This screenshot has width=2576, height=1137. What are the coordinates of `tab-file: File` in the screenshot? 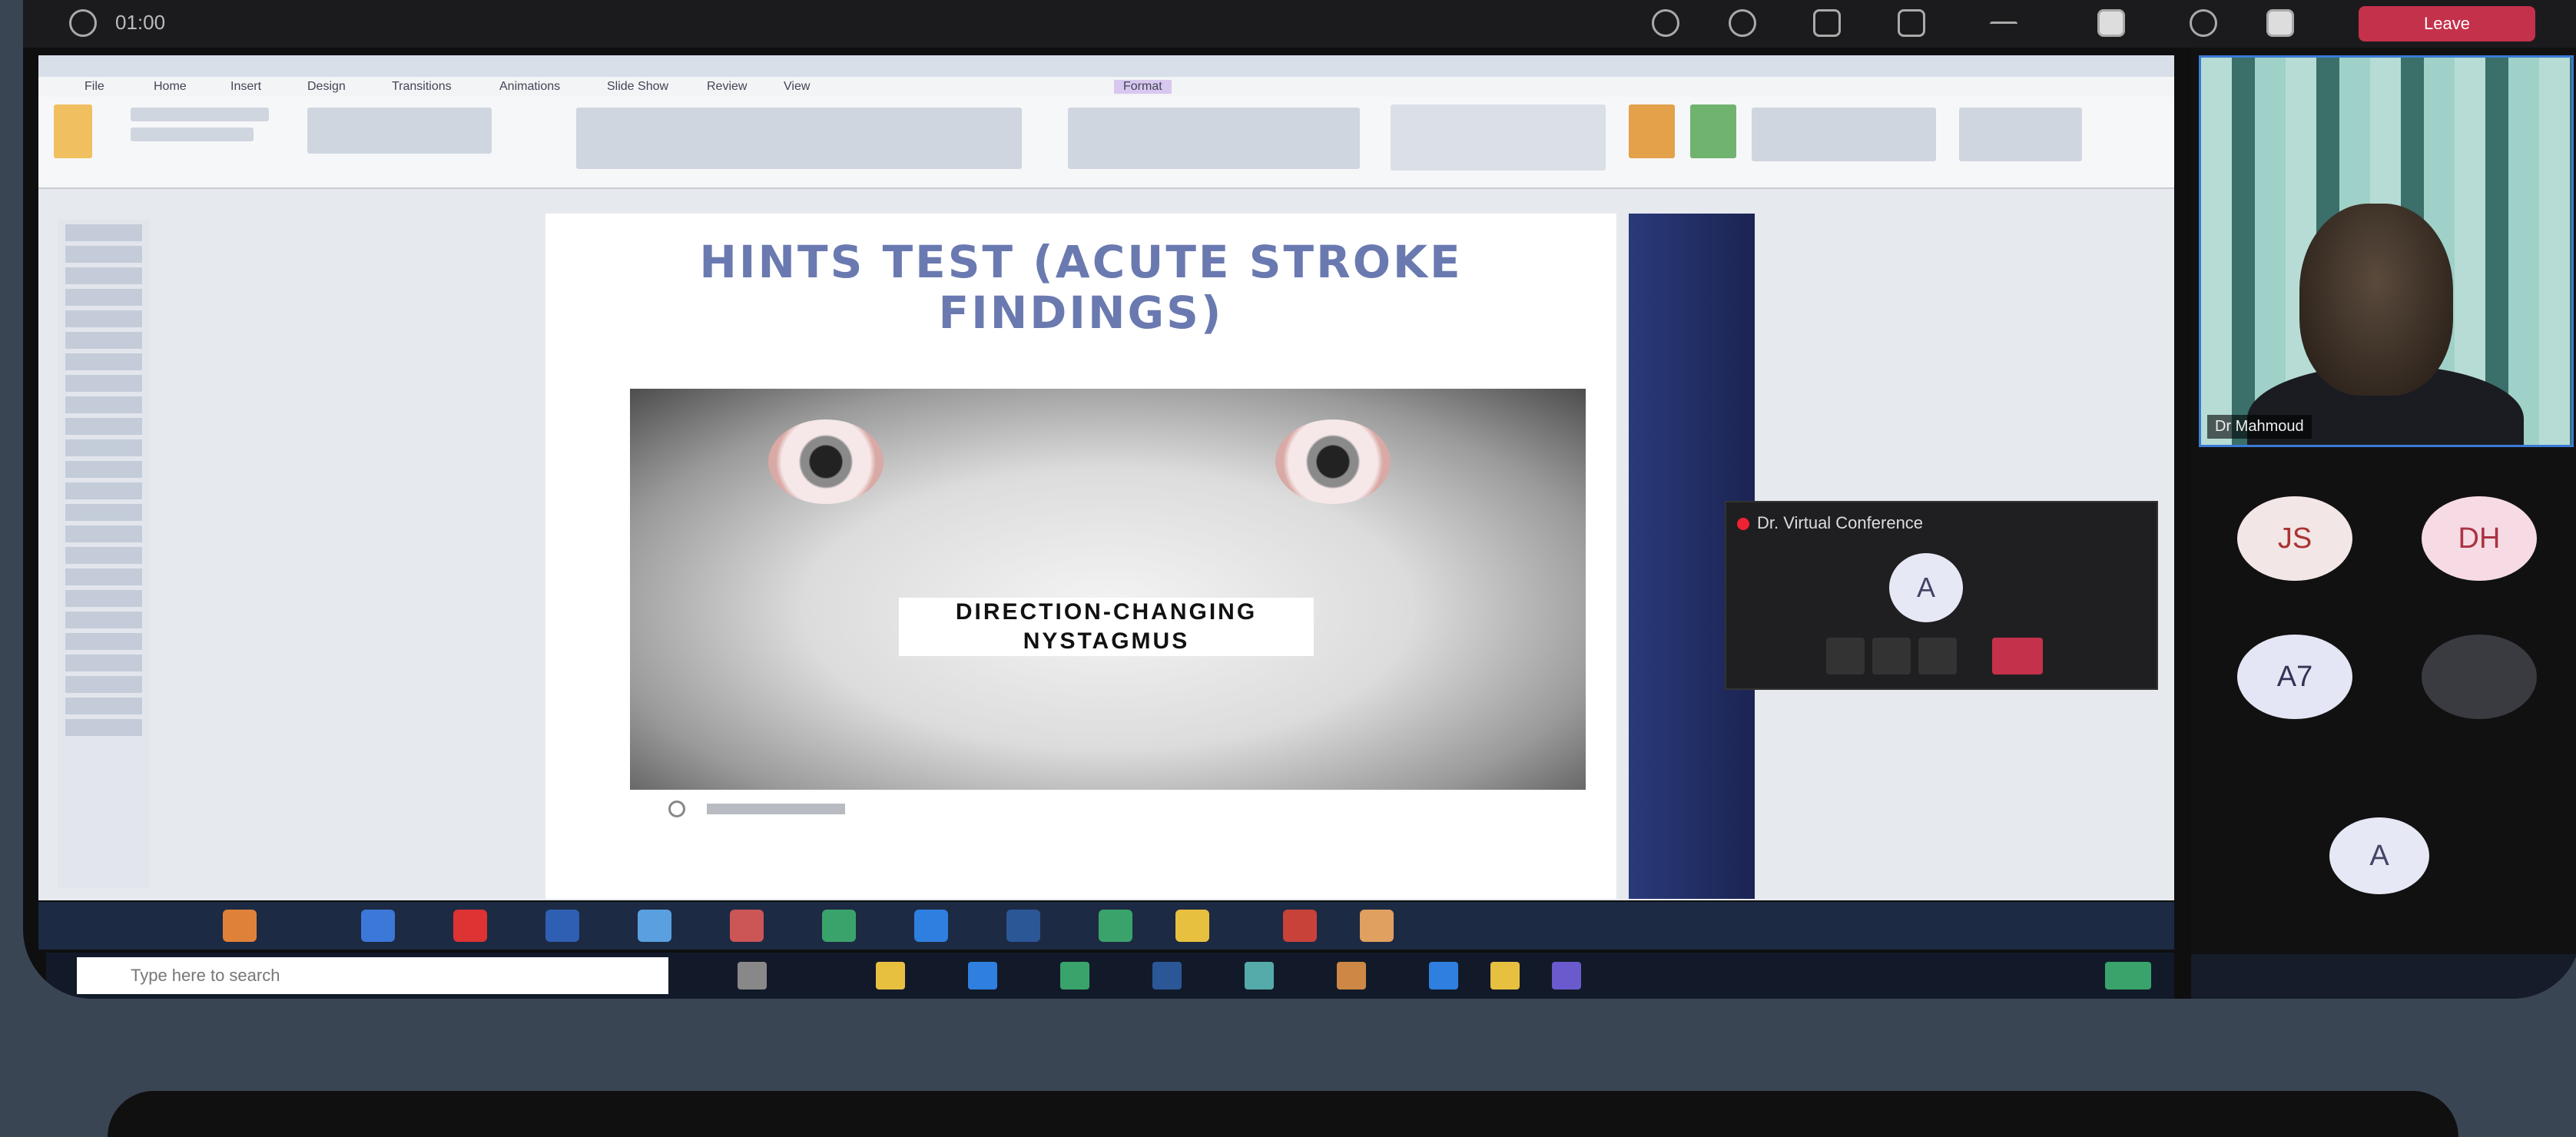 It's located at (94, 87).